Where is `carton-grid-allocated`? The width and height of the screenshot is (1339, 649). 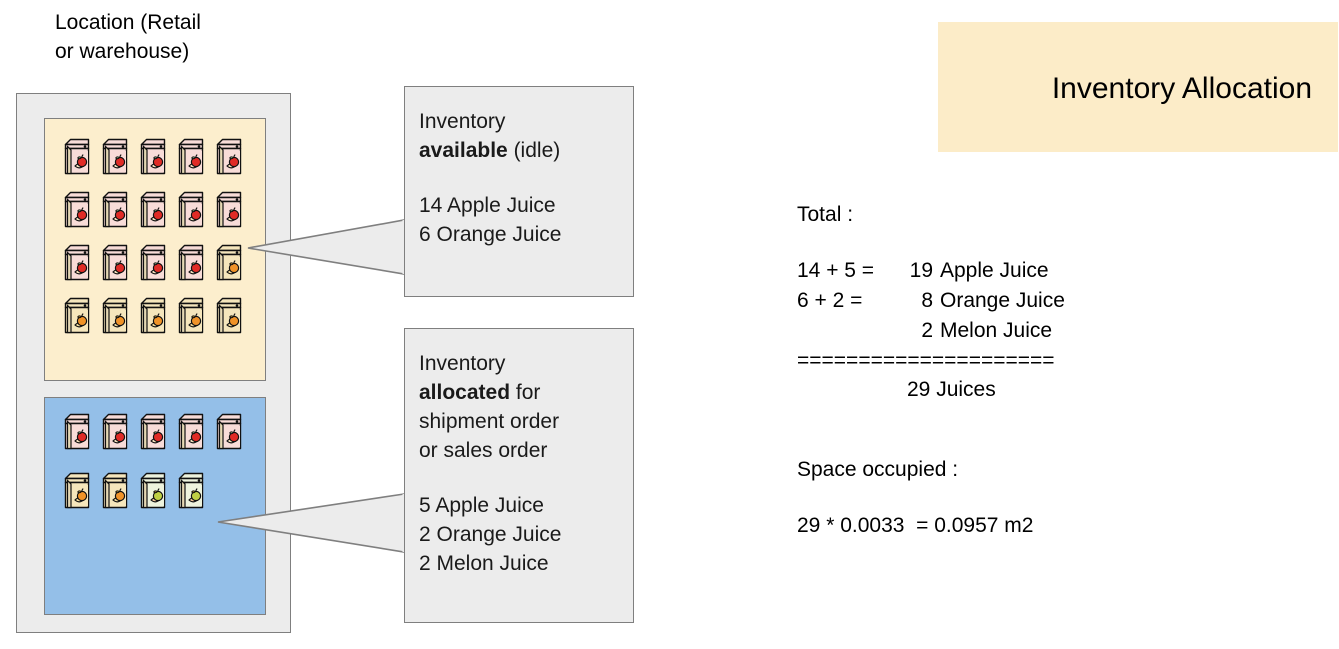
carton-grid-allocated is located at coordinates (158, 460).